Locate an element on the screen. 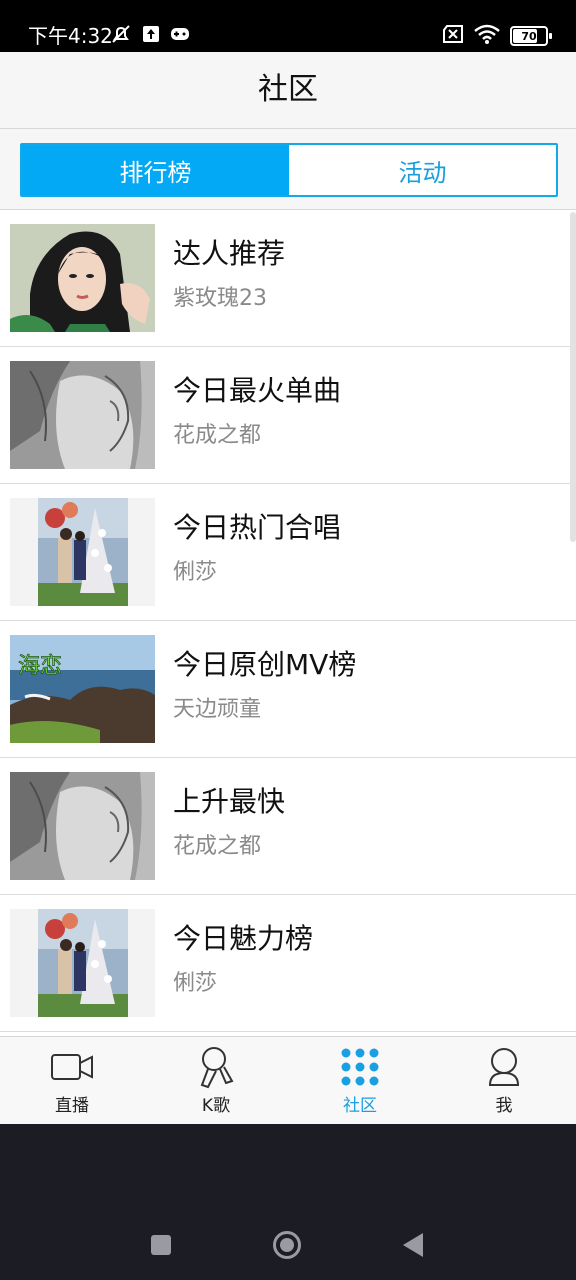 The image size is (576, 1280). system-nav-bar is located at coordinates (288, 1202).